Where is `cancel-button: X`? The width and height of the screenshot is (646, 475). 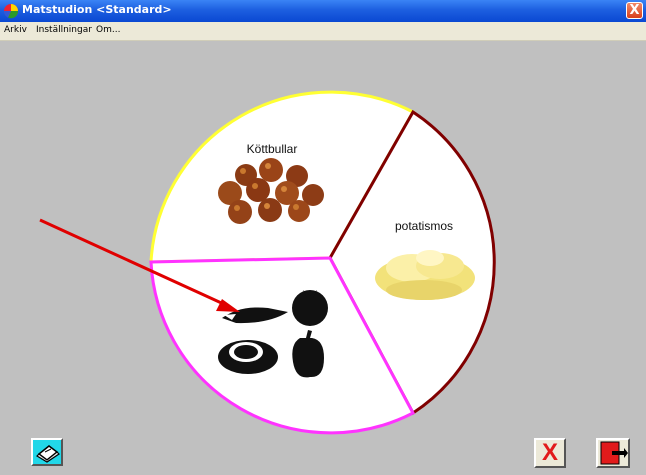
cancel-button: X is located at coordinates (550, 453).